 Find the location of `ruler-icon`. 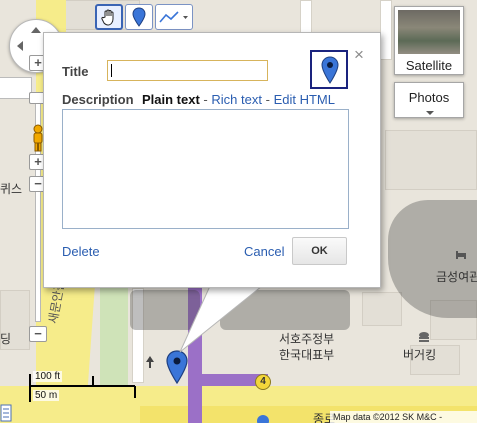

ruler-icon is located at coordinates (6, 413).